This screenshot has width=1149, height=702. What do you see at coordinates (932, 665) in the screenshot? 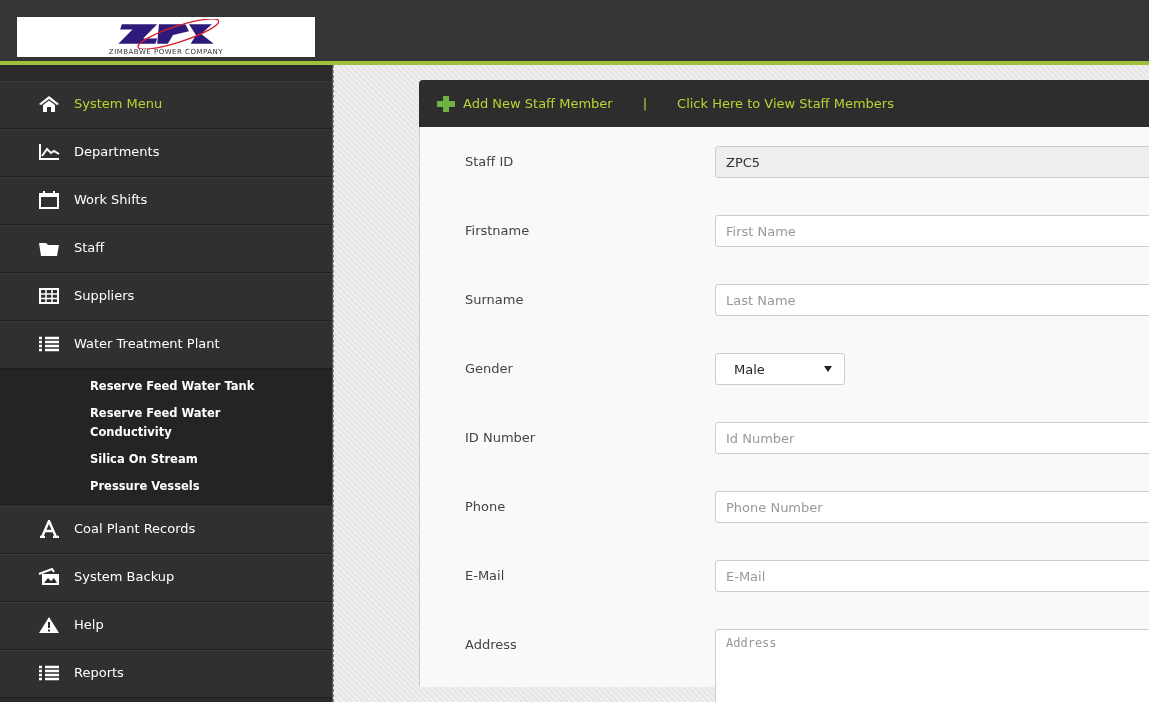
I see `address-field: Address` at bounding box center [932, 665].